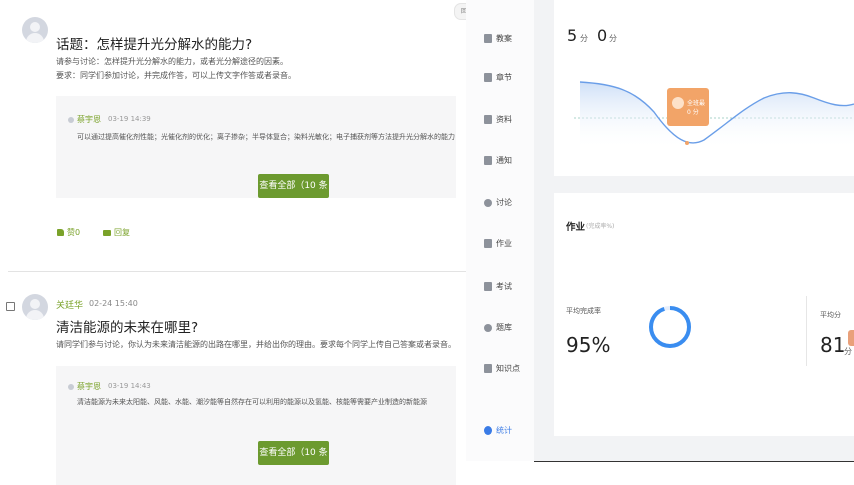  What do you see at coordinates (176, 75) in the screenshot?
I see `post-description-line: 要求：同学们参加讨论，并完成作答，可以上传文字作答或者录音。` at bounding box center [176, 75].